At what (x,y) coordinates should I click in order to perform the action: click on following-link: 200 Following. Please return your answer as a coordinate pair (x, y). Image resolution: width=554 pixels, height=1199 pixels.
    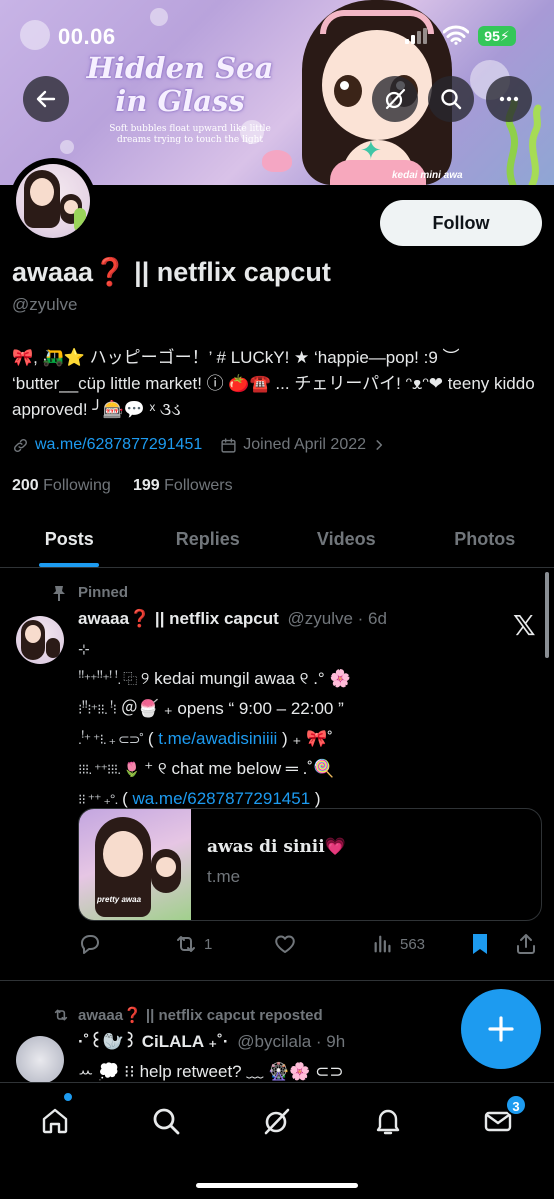
    Looking at the image, I should click on (61, 485).